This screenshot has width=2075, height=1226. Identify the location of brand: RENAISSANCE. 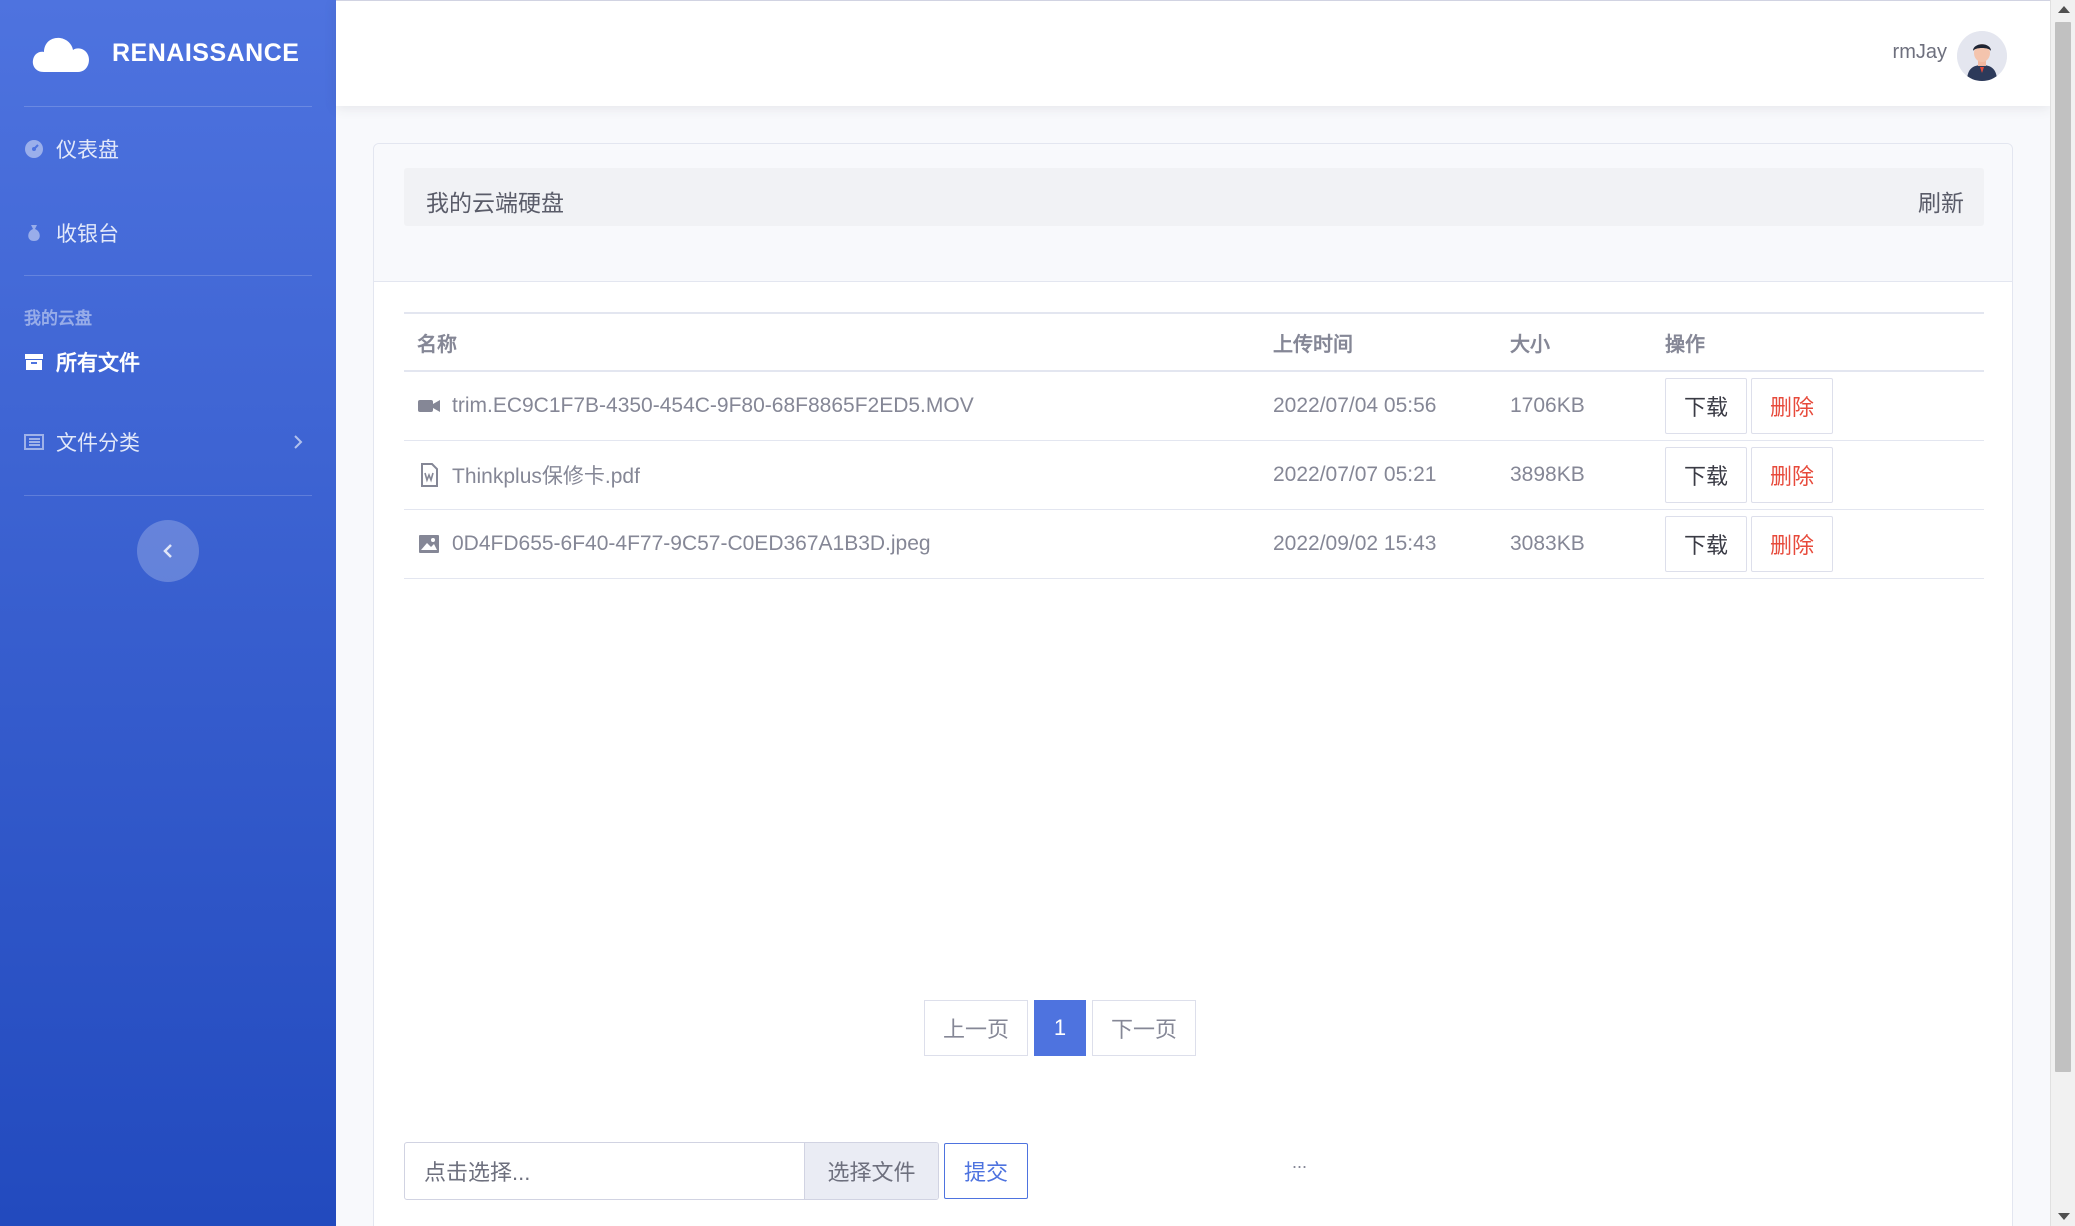
(168, 53).